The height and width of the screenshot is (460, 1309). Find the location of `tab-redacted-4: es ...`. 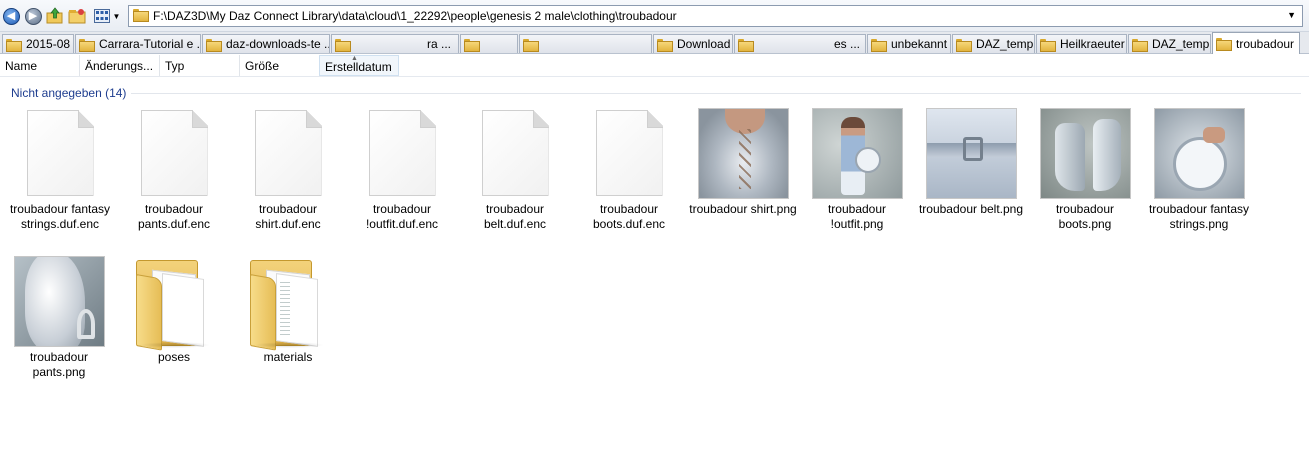

tab-redacted-4: es ... is located at coordinates (800, 43).